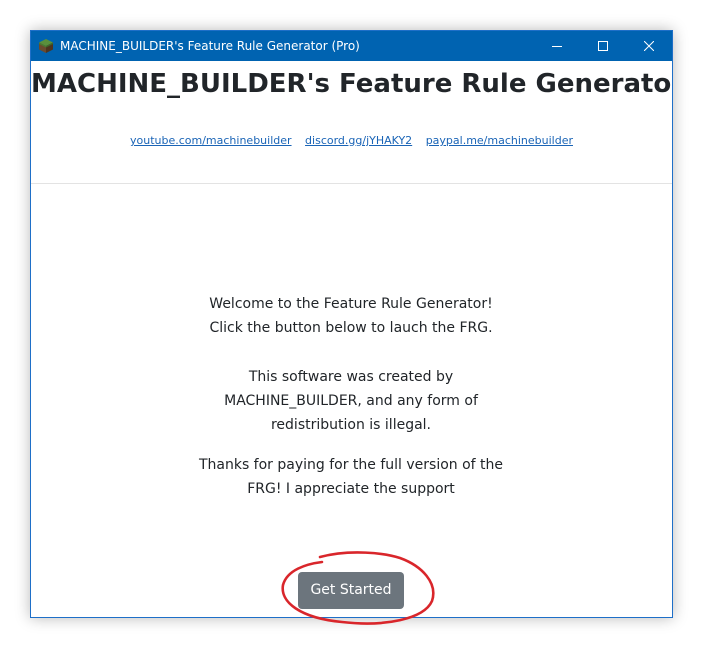  I want to click on youtube-link: youtube.com/machinebuilder, so click(211, 140).